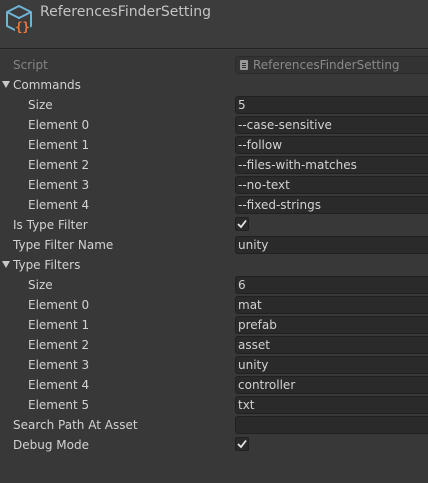 Image resolution: width=428 pixels, height=483 pixels. What do you see at coordinates (30, 65) in the screenshot?
I see `script-label: Script` at bounding box center [30, 65].